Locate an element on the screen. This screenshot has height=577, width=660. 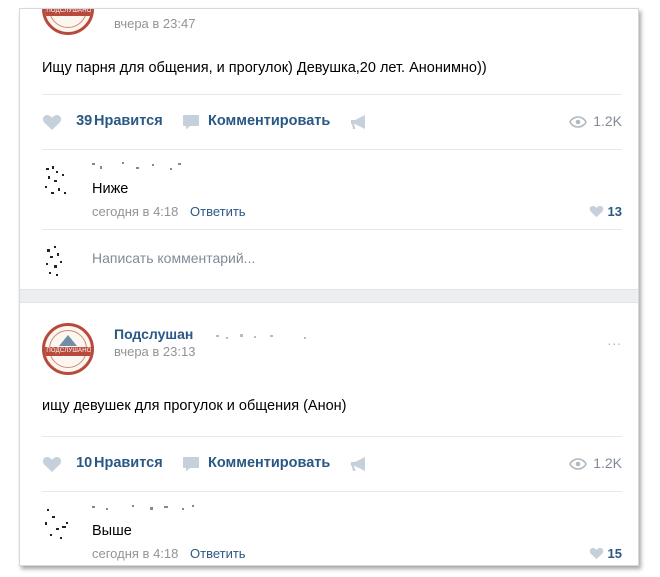
user-avatar is located at coordinates (54, 261).